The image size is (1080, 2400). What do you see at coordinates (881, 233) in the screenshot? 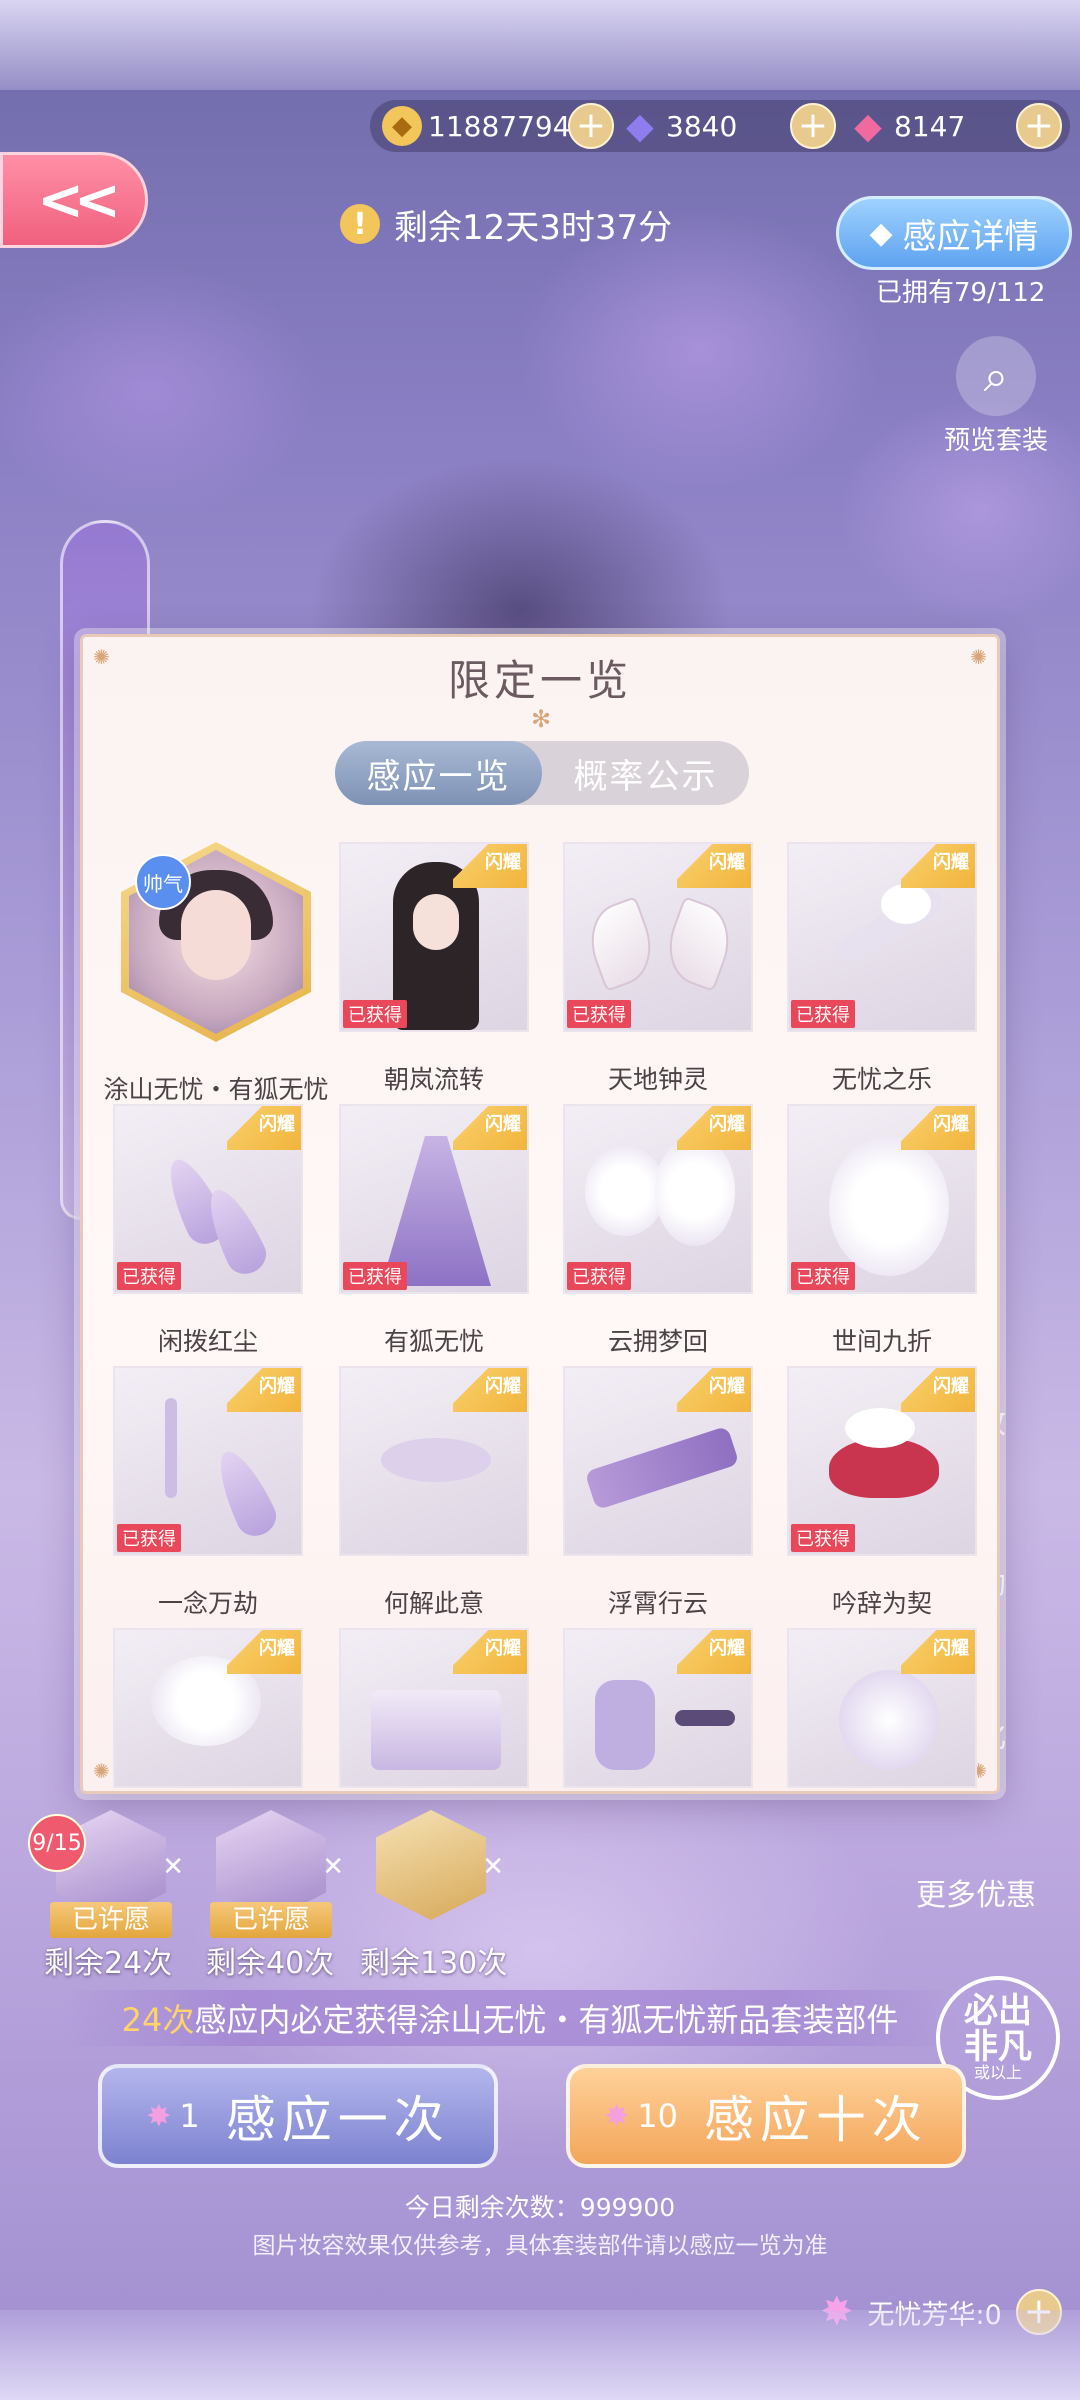
I see `diamond-icon: ◆` at bounding box center [881, 233].